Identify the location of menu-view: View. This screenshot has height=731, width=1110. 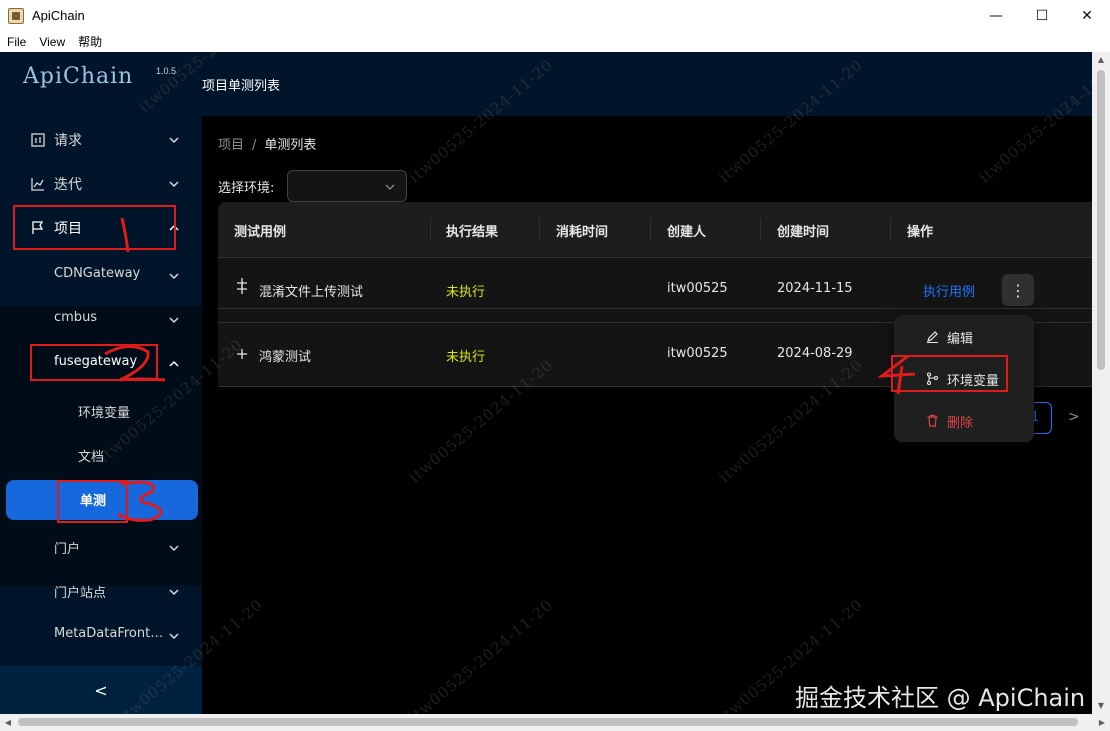
(52, 42).